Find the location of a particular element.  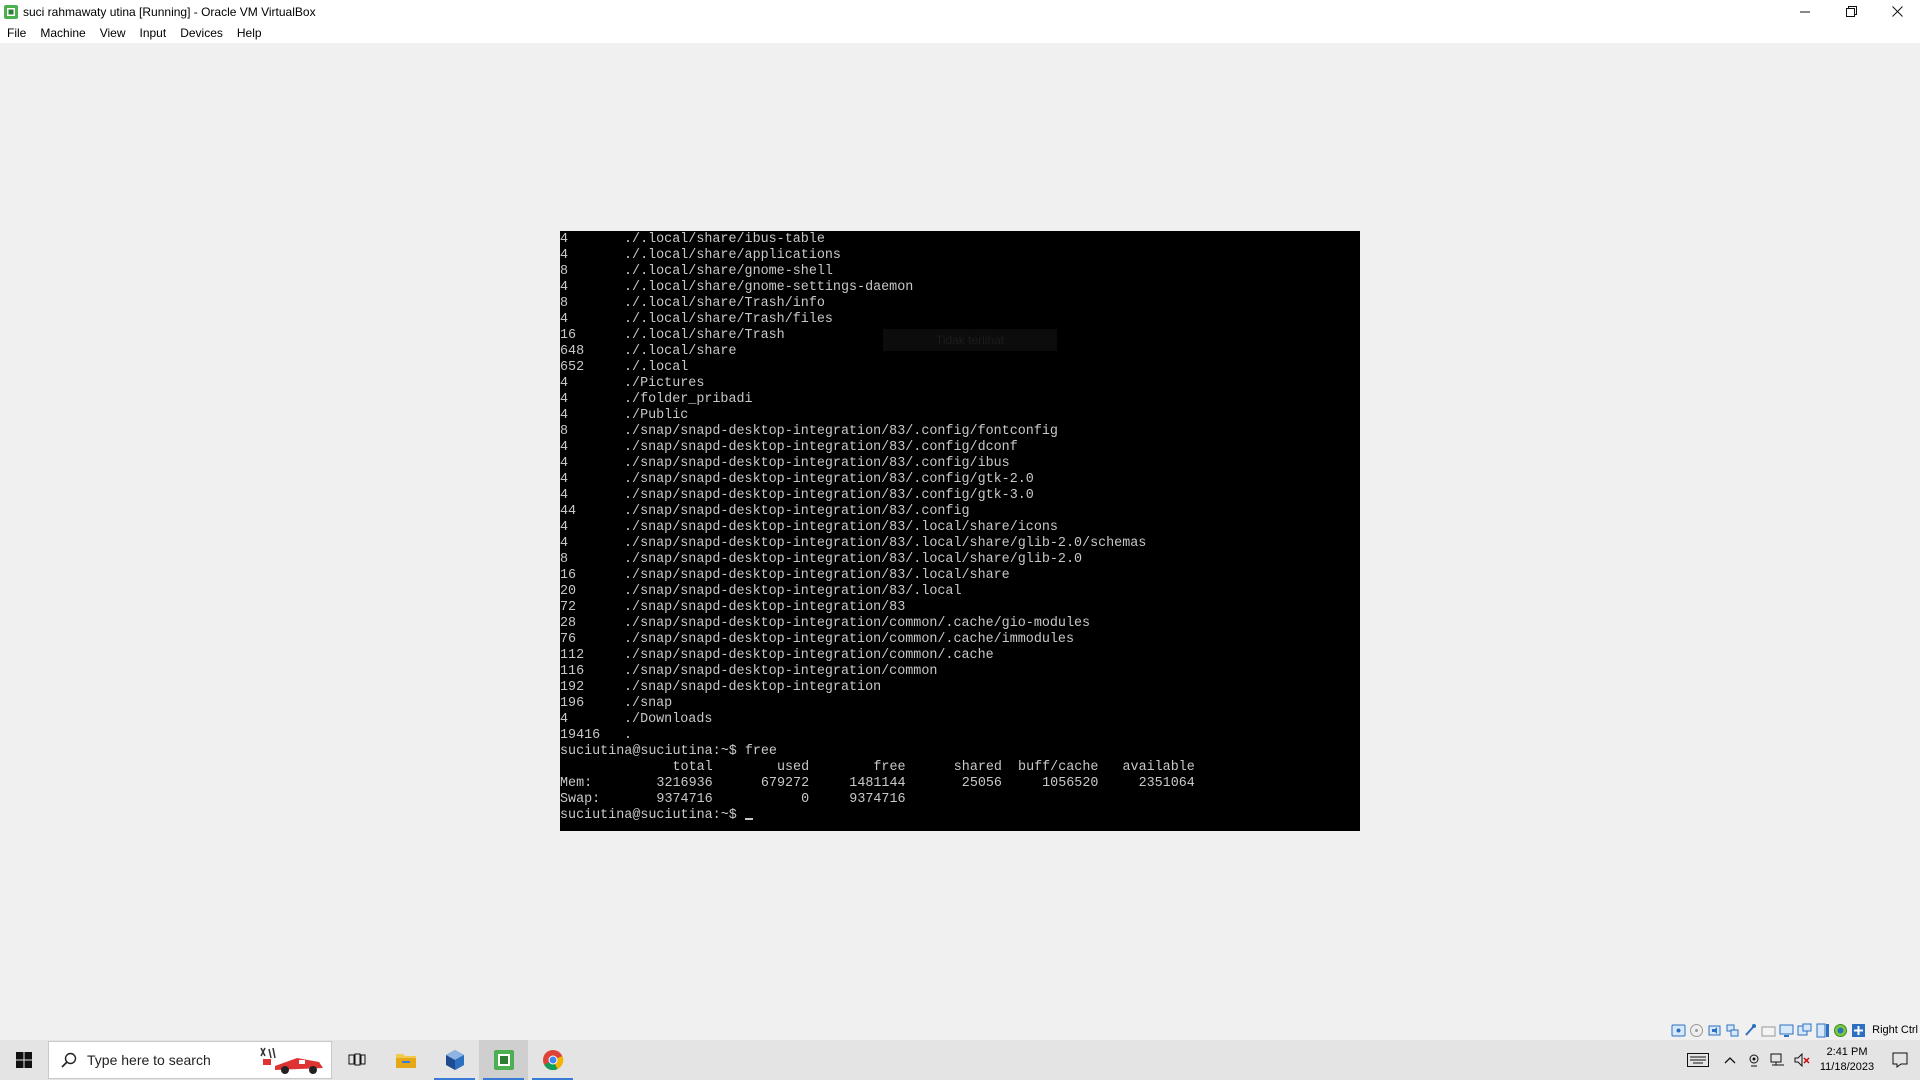

shell-prompt-line: suciutina@suciutina:~$ is located at coordinates (877, 816).